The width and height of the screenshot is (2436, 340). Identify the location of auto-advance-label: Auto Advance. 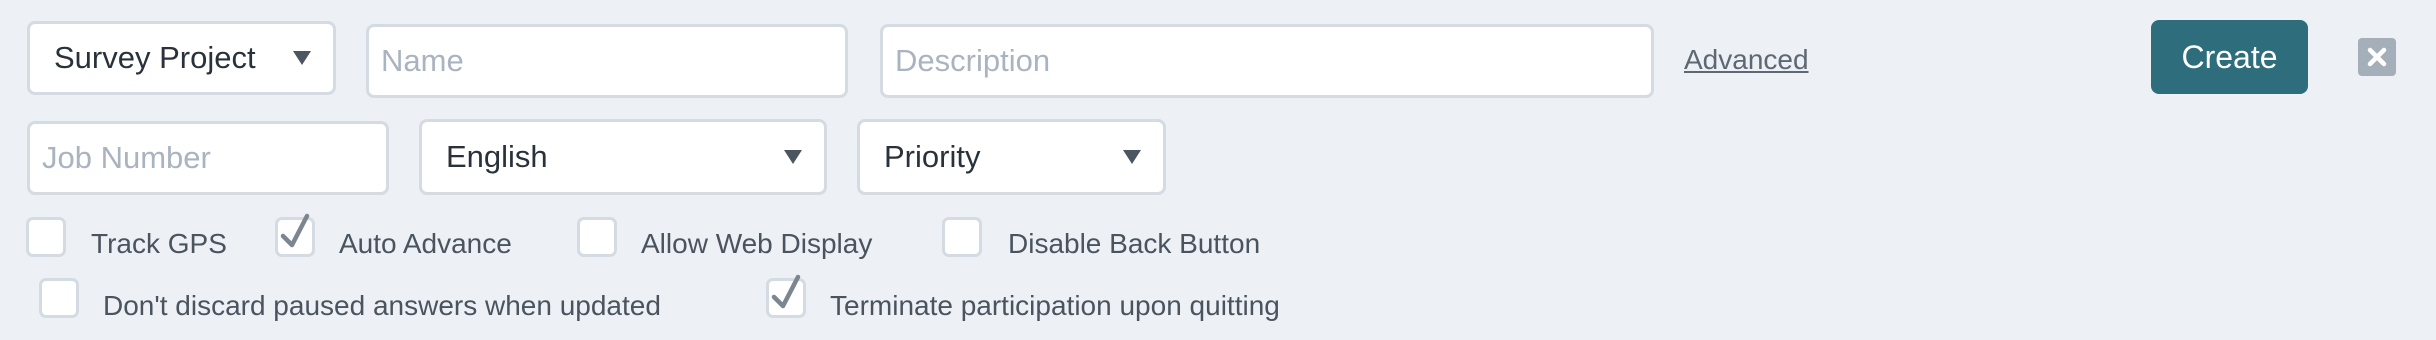
(425, 243).